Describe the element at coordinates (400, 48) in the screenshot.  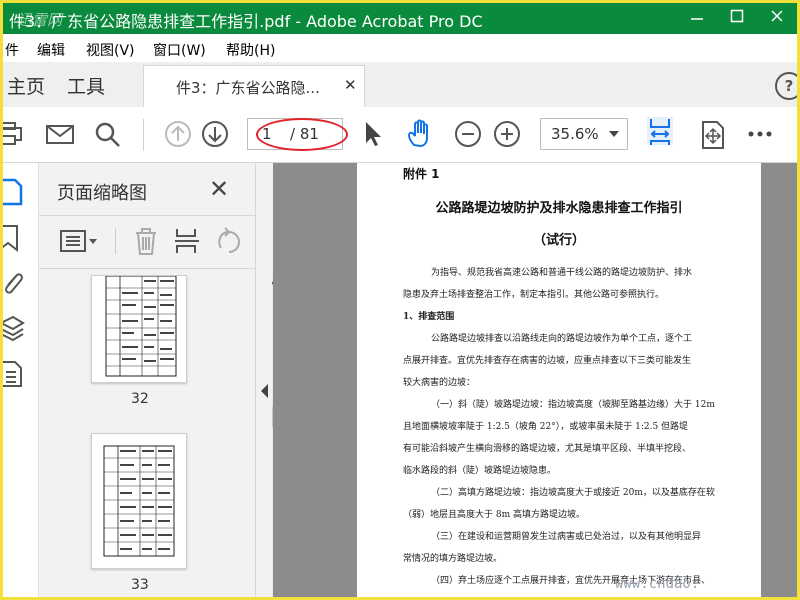
I see `menu-bar: 件 编辑 视图(V) 窗口(W) 帮助(H)` at that location.